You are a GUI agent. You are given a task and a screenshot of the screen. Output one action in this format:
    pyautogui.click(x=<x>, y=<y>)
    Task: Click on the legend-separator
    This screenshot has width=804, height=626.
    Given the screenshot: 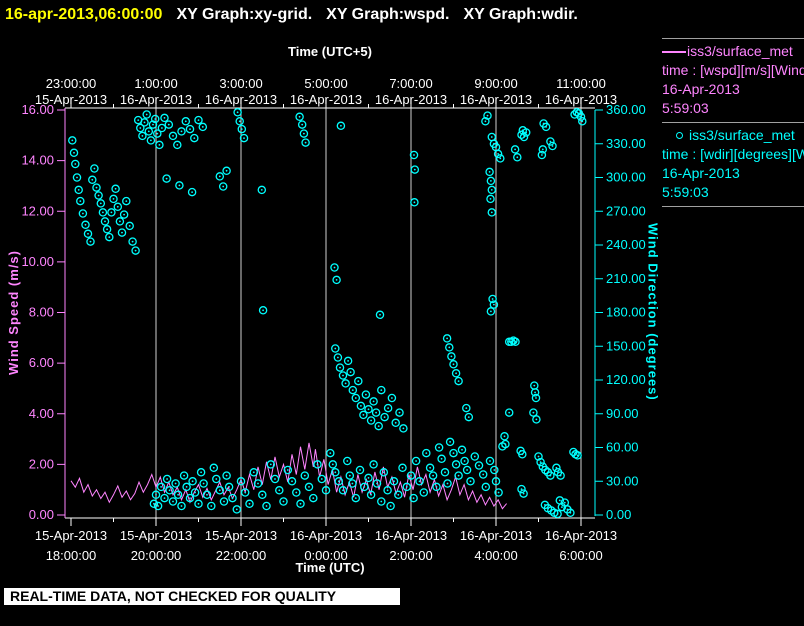 What is the action you would take?
    pyautogui.click(x=733, y=206)
    